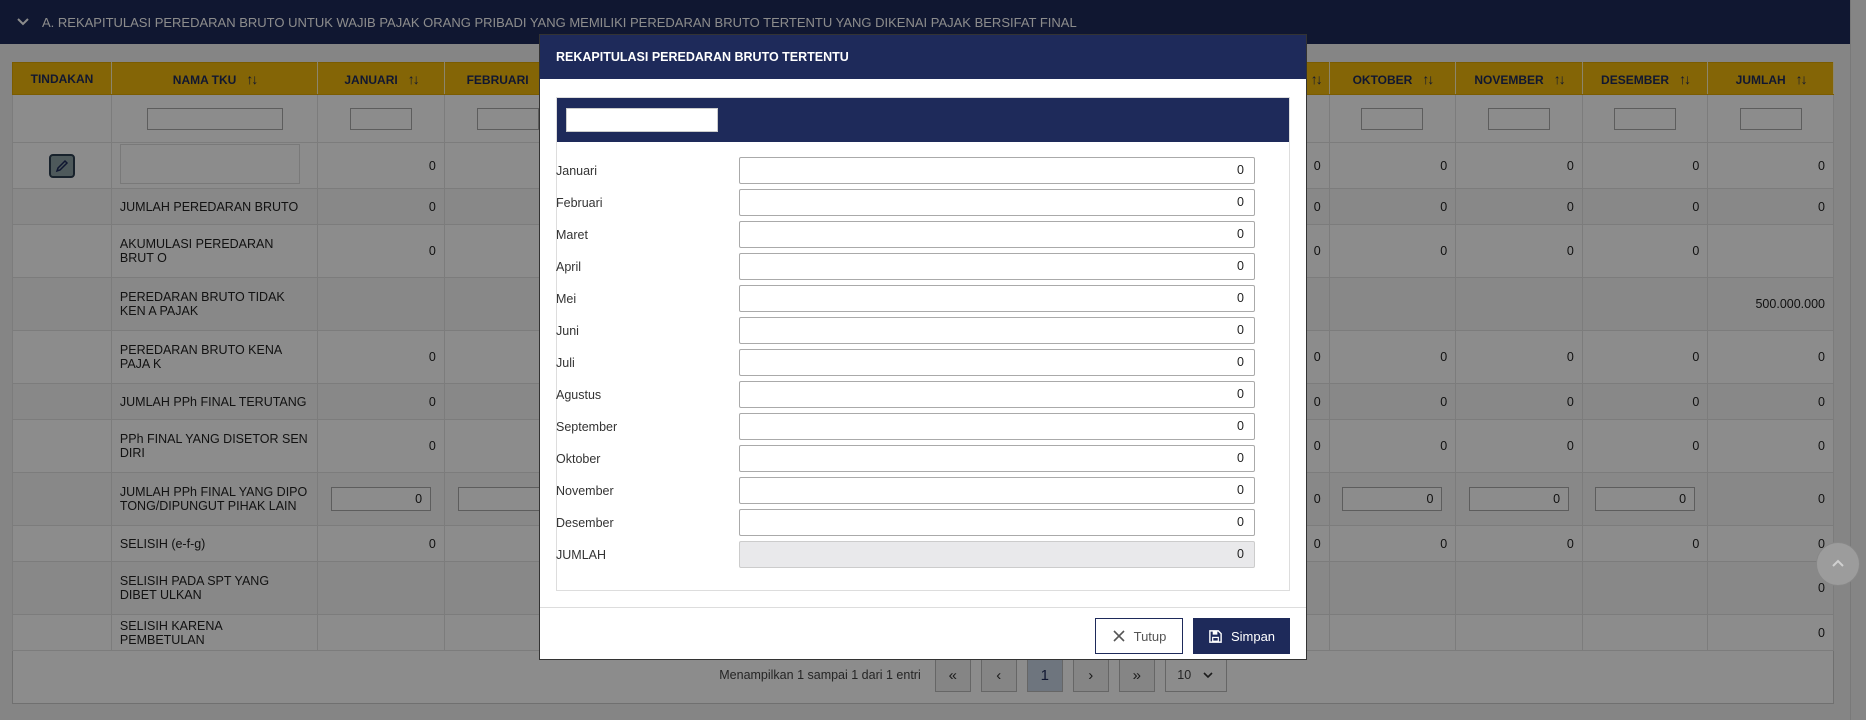 The image size is (1866, 720). Describe the element at coordinates (997, 330) in the screenshot. I see `juni-input: 0` at that location.